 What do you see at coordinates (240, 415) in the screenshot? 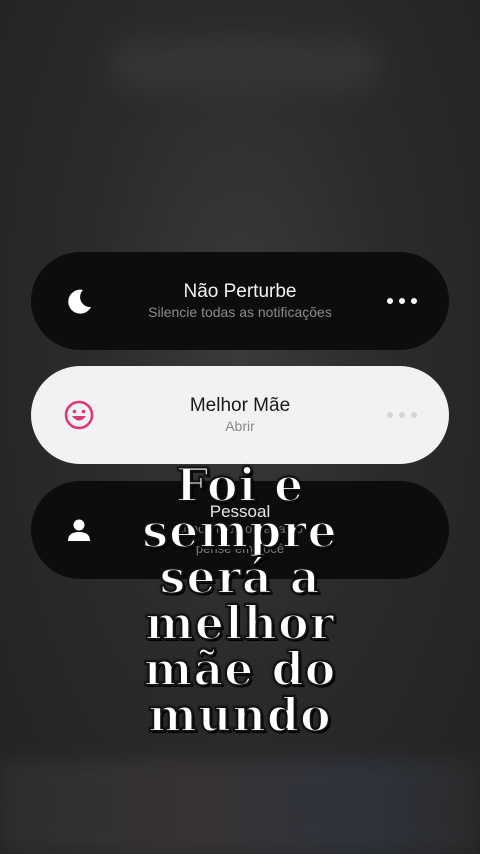
I see `focus-mode-melhor-mae: Melhor Mãe Abrir` at bounding box center [240, 415].